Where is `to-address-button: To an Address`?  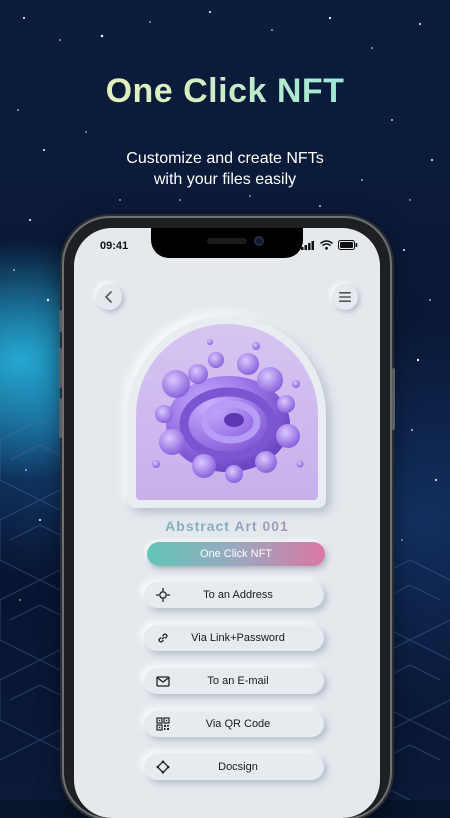 to-address-button: To an Address is located at coordinates (234, 595).